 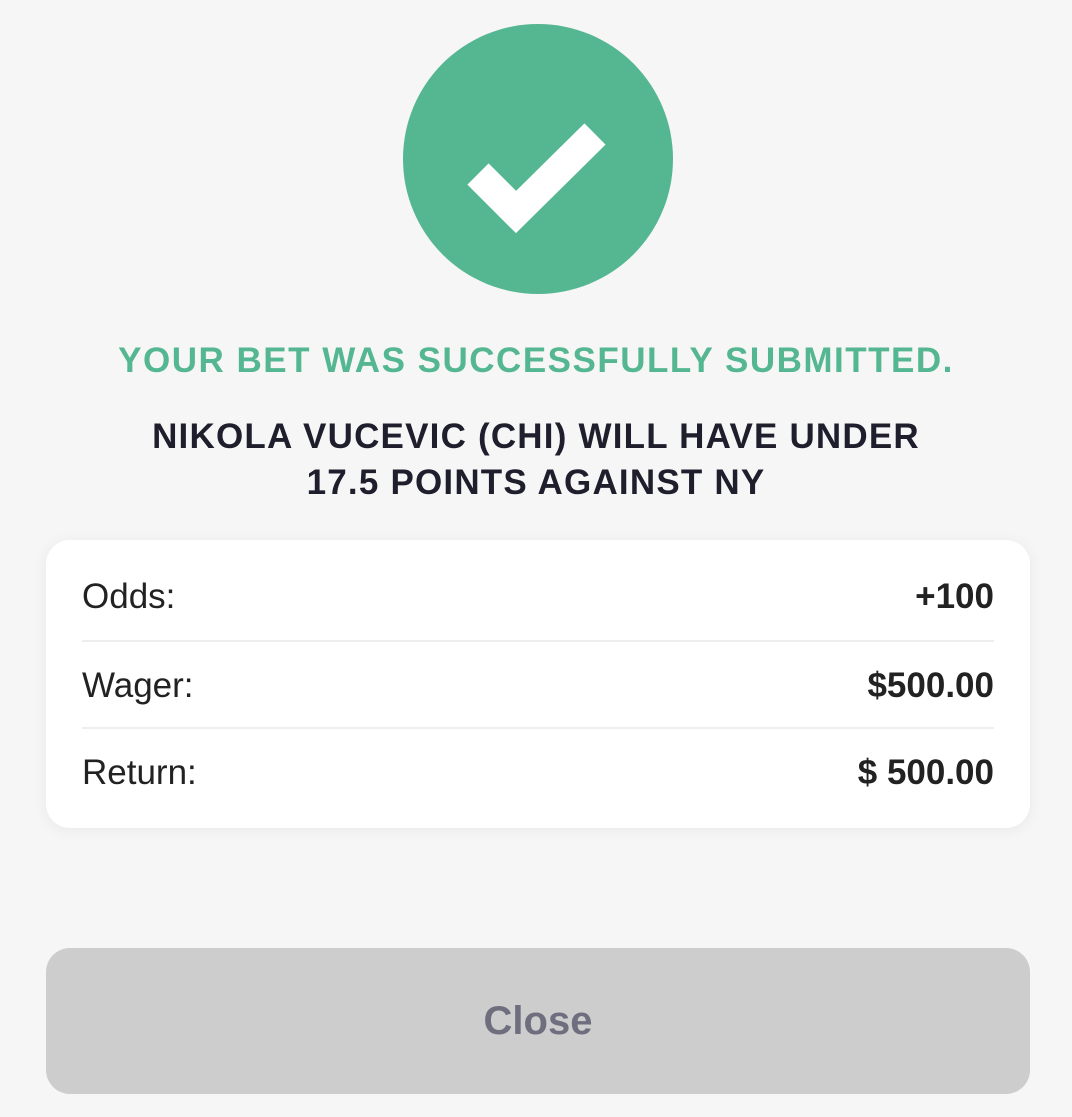 I want to click on close-button: Close, so click(x=538, y=1021).